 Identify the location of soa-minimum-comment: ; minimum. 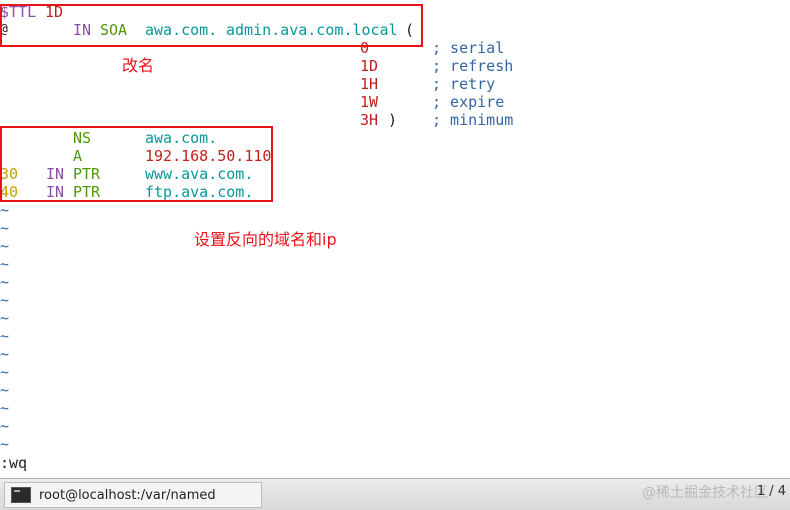
(473, 120).